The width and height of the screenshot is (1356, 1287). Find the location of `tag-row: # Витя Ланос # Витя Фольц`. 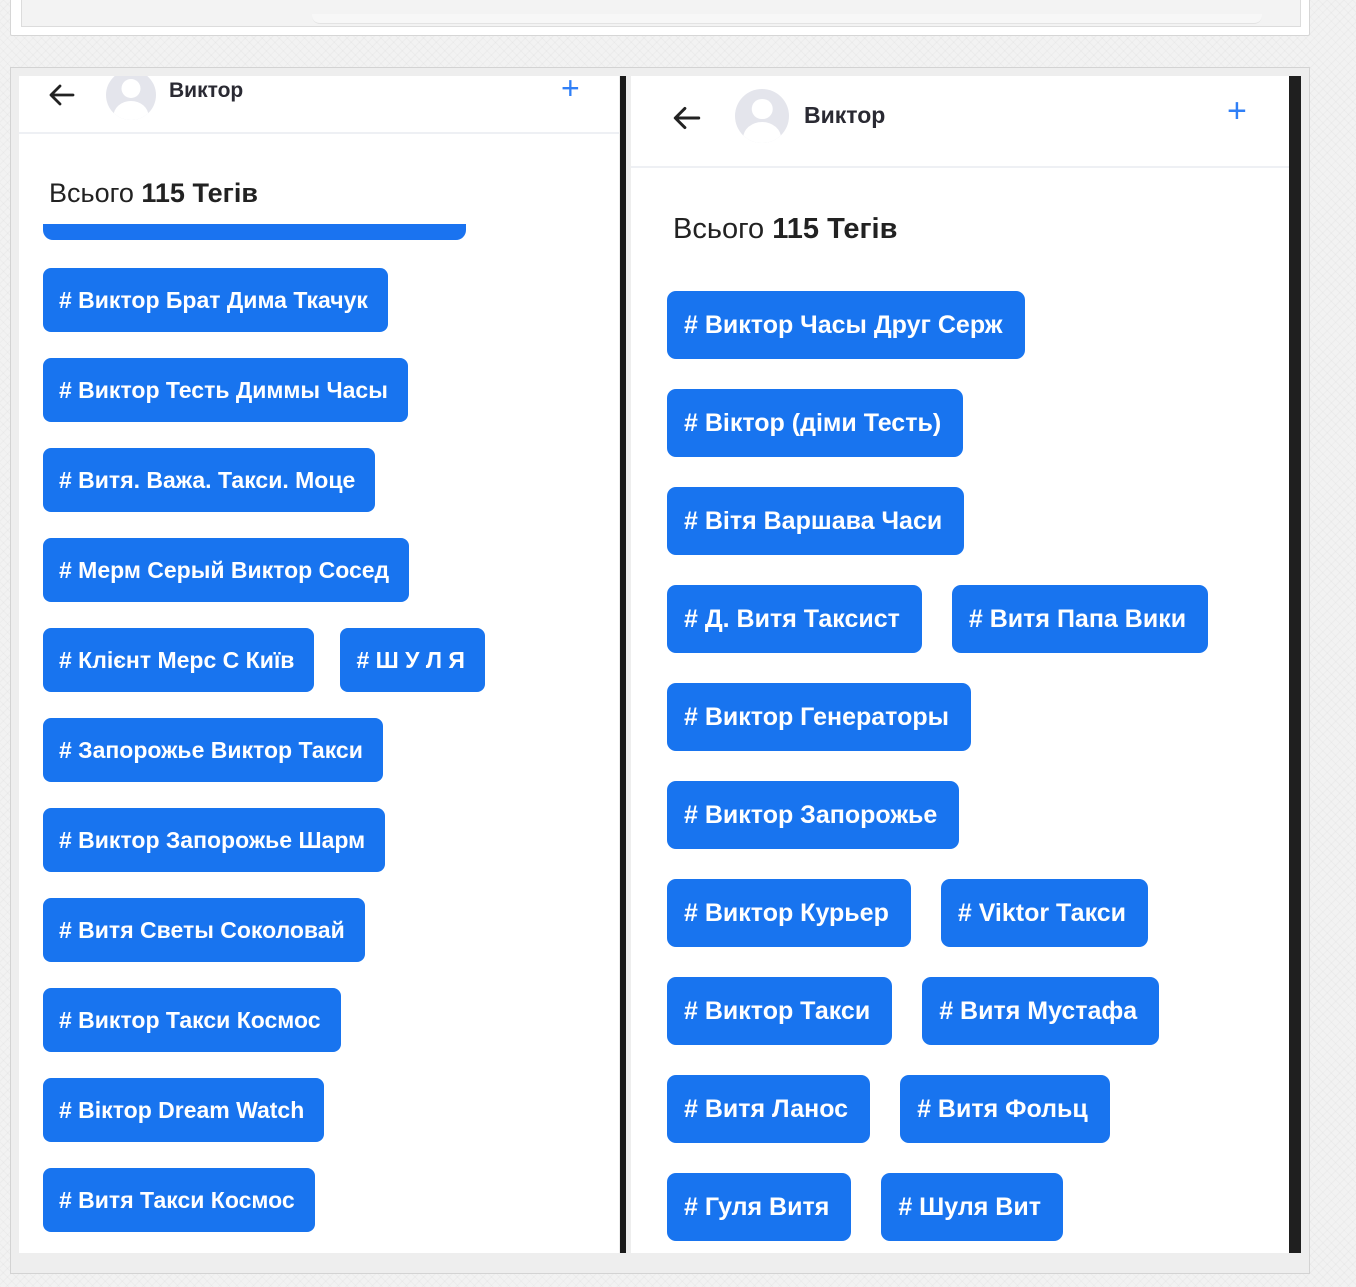

tag-row: # Витя Ланос # Витя Фольц is located at coordinates (977, 1109).